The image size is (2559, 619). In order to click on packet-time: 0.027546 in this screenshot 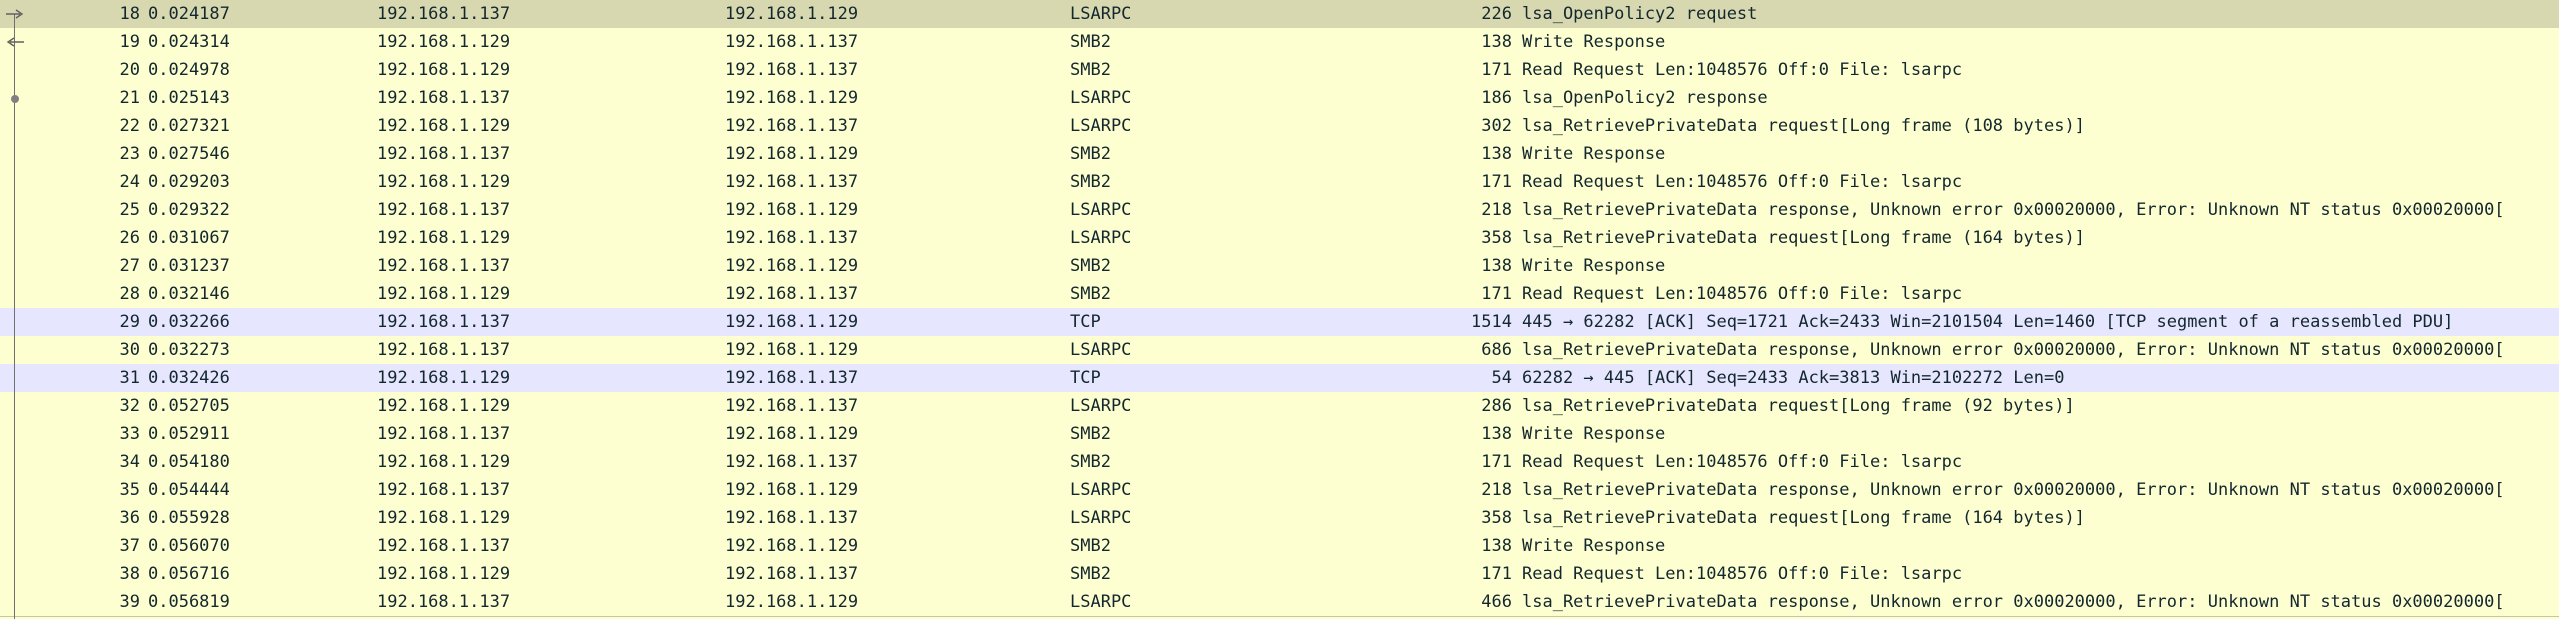, I will do `click(189, 154)`.